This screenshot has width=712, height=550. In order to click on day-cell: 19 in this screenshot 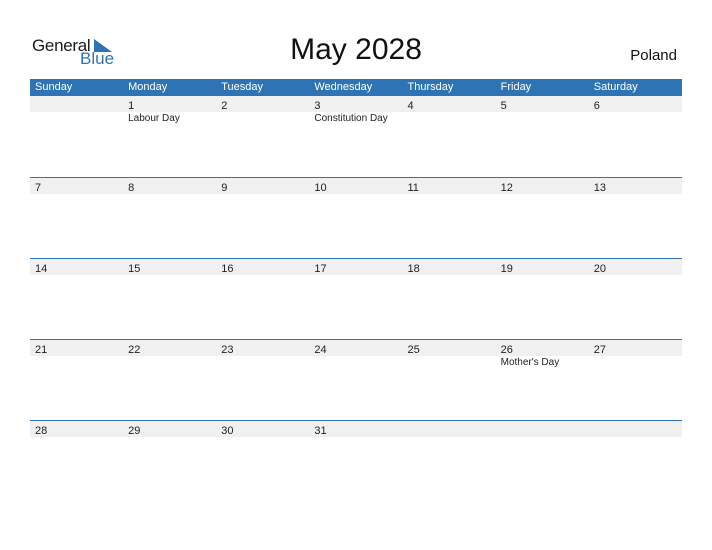, I will do `click(542, 267)`.